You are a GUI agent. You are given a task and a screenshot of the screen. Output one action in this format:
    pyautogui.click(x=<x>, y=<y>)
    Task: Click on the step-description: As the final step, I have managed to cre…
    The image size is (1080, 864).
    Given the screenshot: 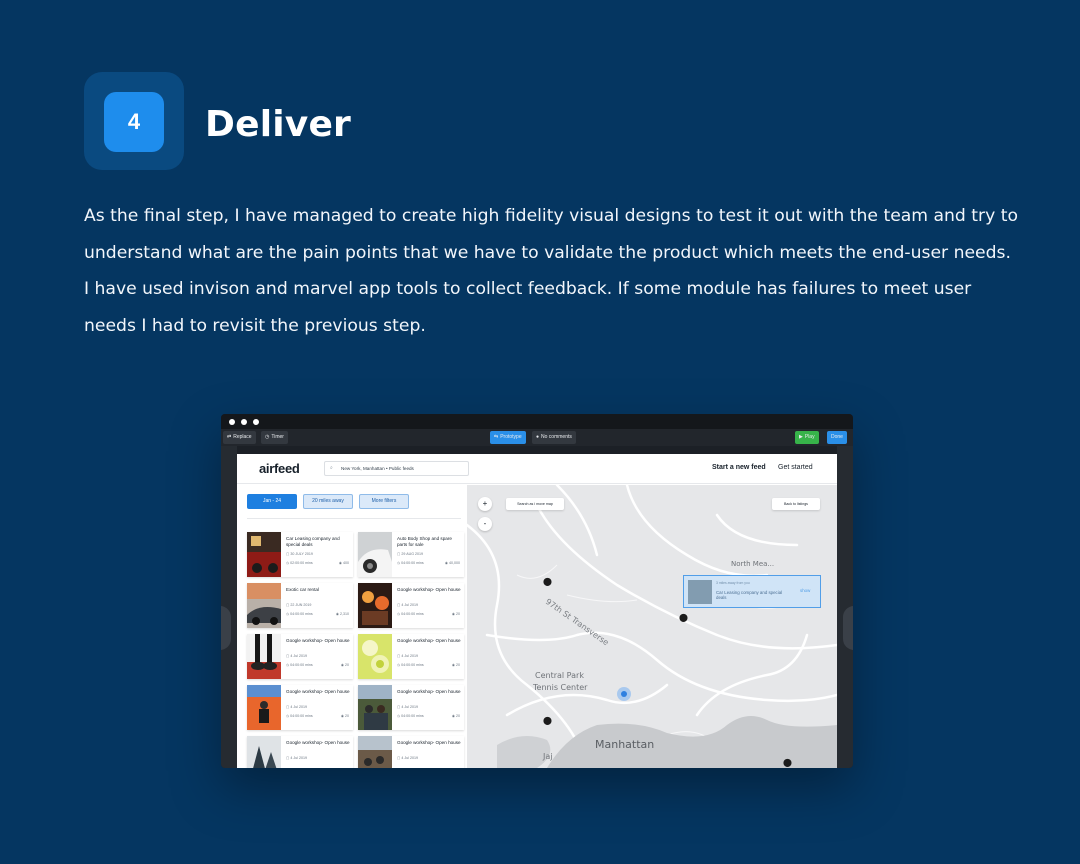 What is the action you would take?
    pyautogui.click(x=551, y=271)
    